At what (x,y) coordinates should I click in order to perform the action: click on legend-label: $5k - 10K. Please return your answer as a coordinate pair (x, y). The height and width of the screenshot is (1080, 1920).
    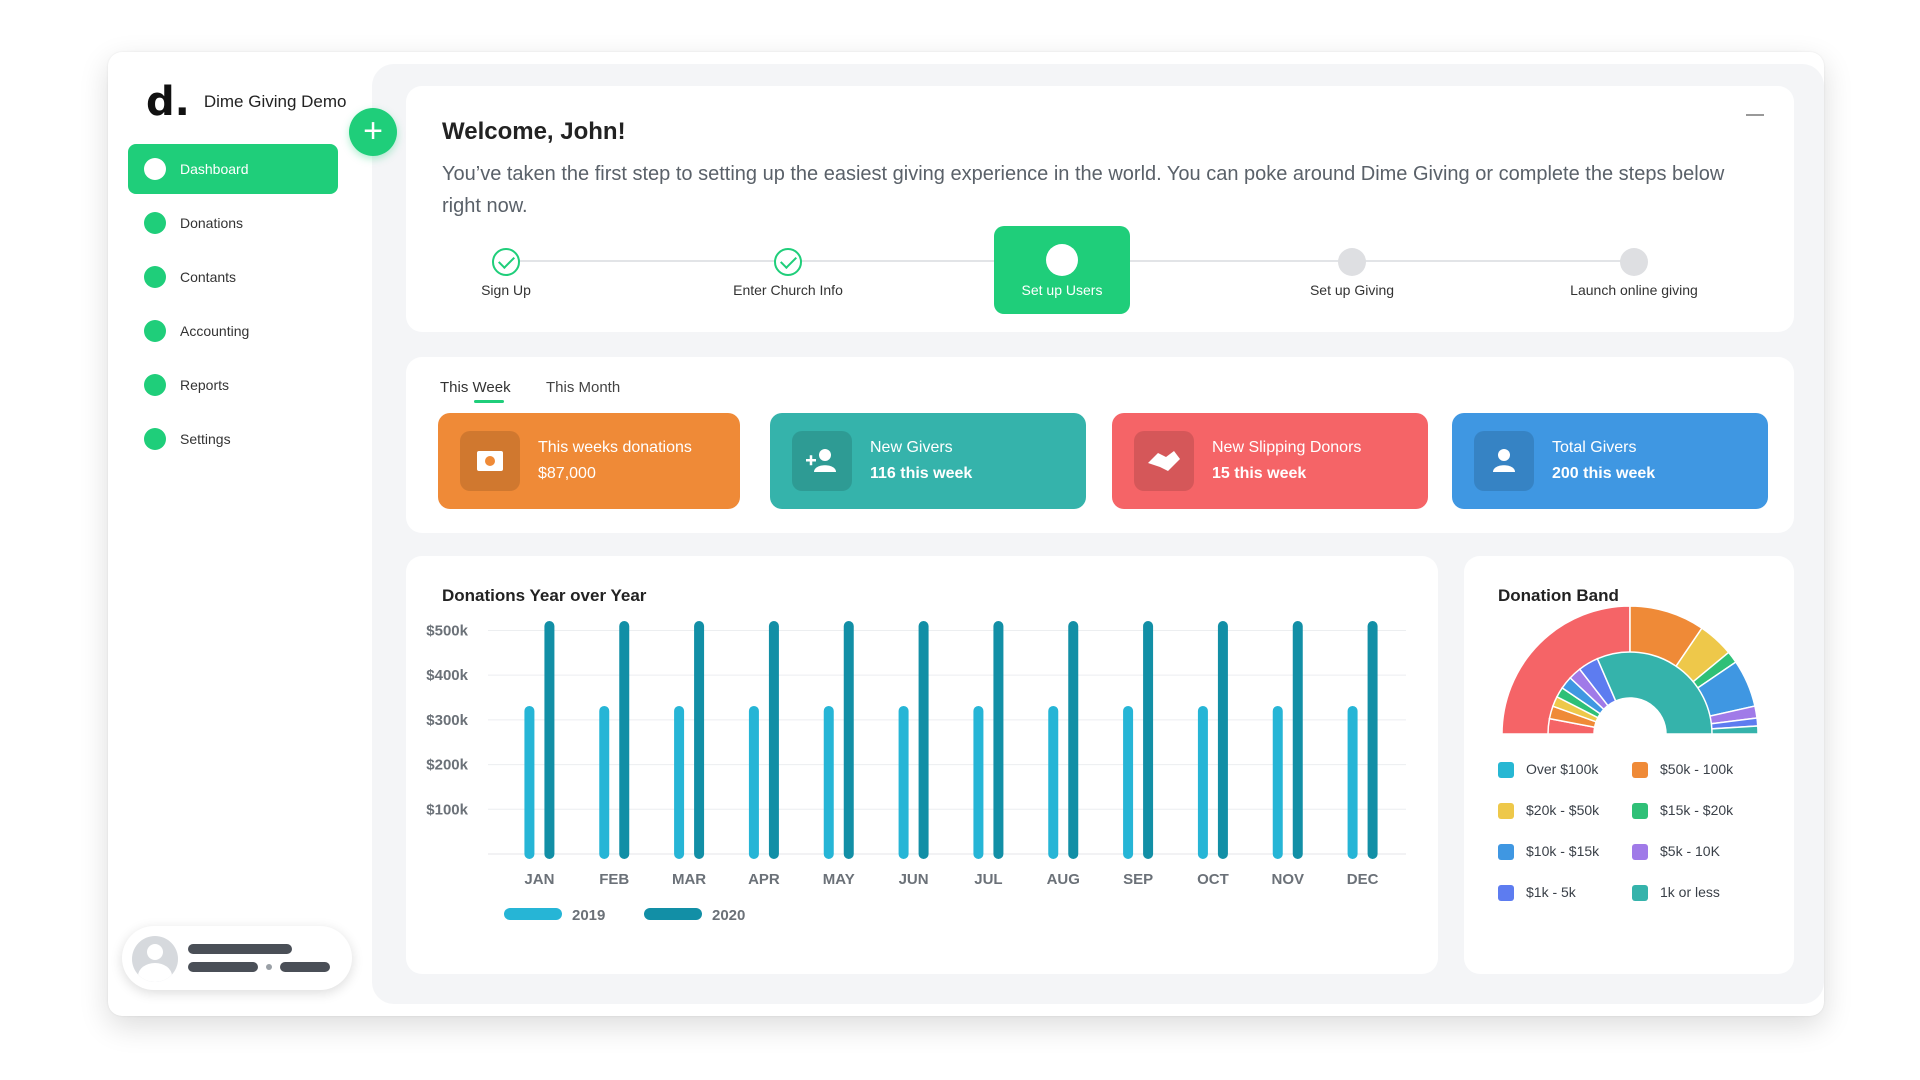
    Looking at the image, I should click on (1690, 851).